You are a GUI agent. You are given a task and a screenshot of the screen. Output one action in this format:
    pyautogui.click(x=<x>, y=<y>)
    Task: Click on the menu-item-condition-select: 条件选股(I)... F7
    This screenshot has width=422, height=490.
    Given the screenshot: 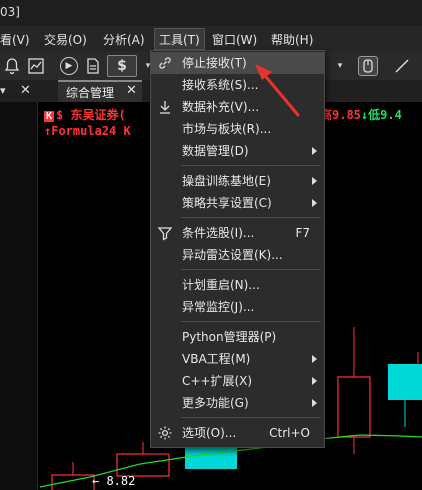 What is the action you would take?
    pyautogui.click(x=237, y=233)
    